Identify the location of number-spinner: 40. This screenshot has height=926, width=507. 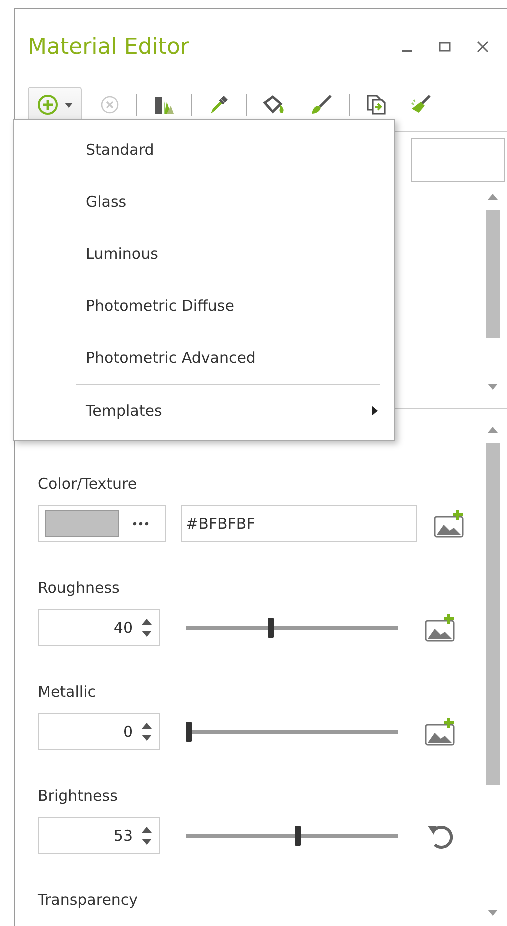
(99, 627).